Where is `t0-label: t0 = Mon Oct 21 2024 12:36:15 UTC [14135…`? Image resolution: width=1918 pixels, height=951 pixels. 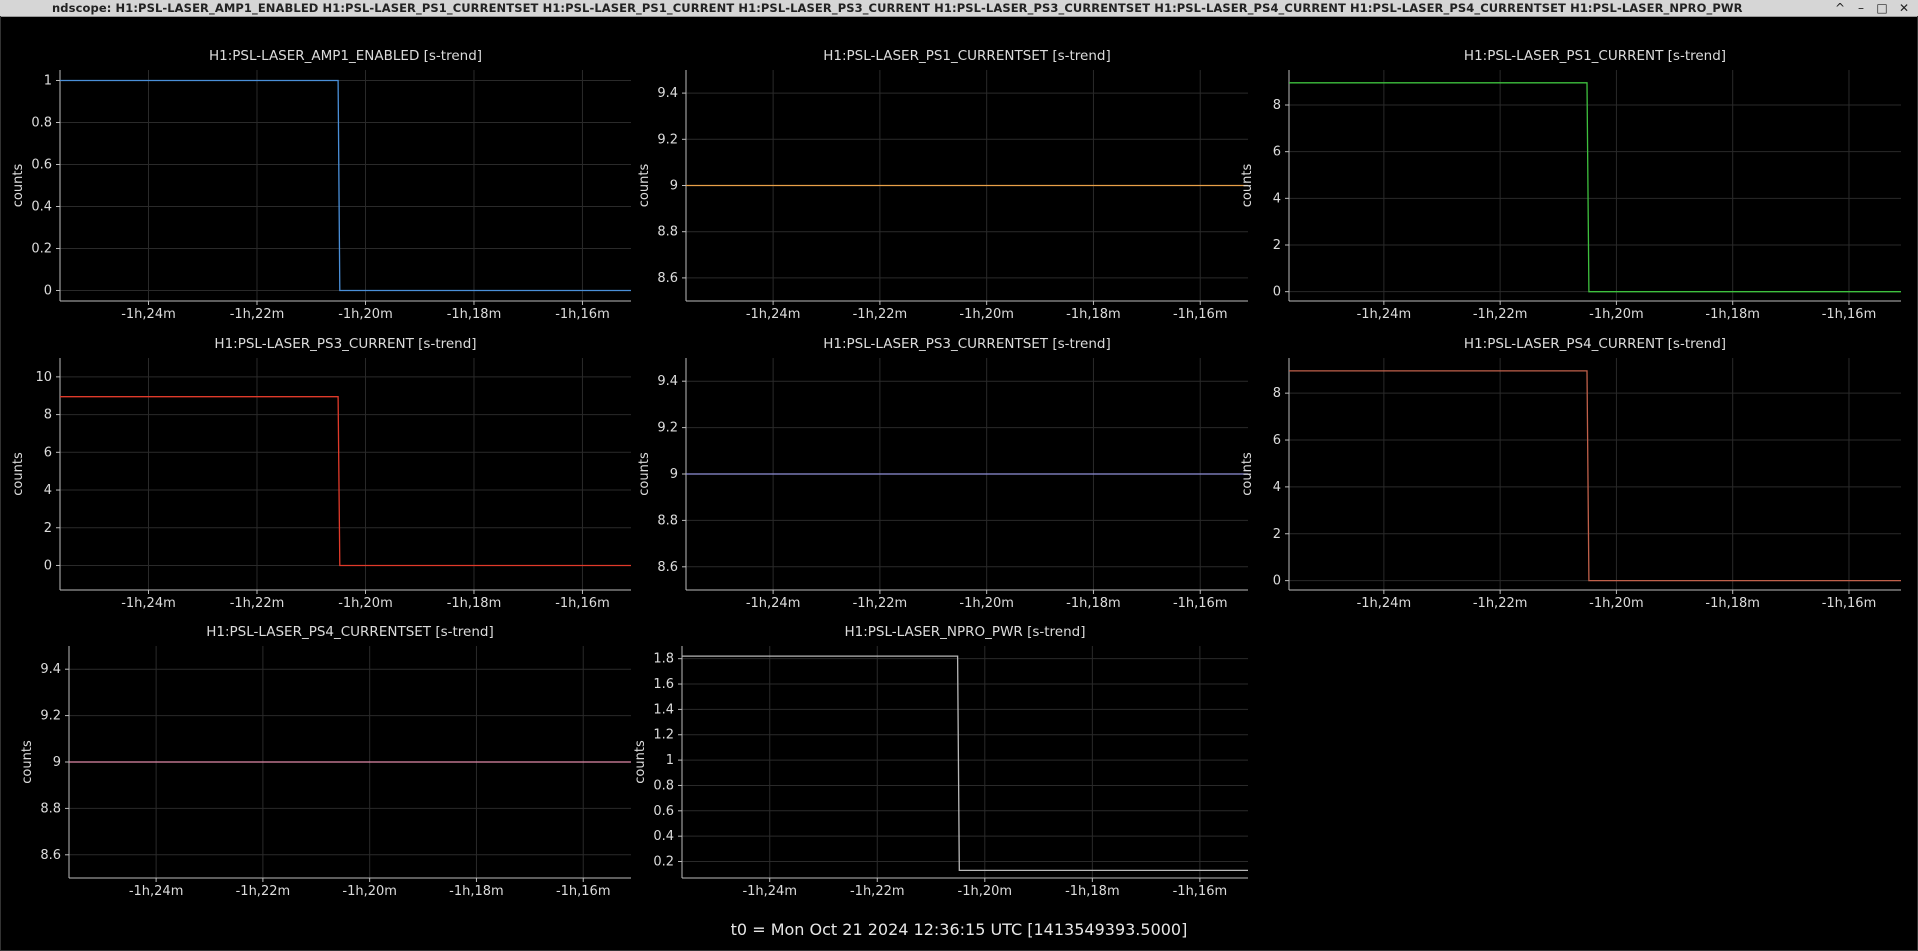
t0-label: t0 = Mon Oct 21 2024 12:36:15 UTC [14135… is located at coordinates (959, 929).